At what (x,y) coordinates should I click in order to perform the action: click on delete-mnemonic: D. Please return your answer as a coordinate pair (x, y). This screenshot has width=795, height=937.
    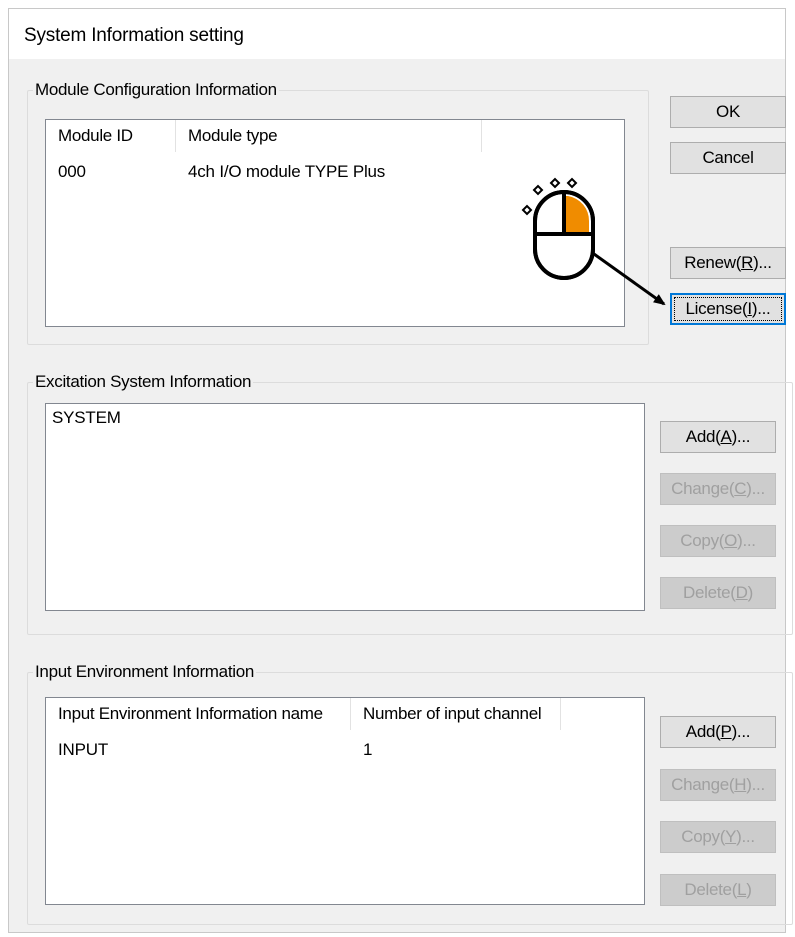
    Looking at the image, I should click on (741, 592).